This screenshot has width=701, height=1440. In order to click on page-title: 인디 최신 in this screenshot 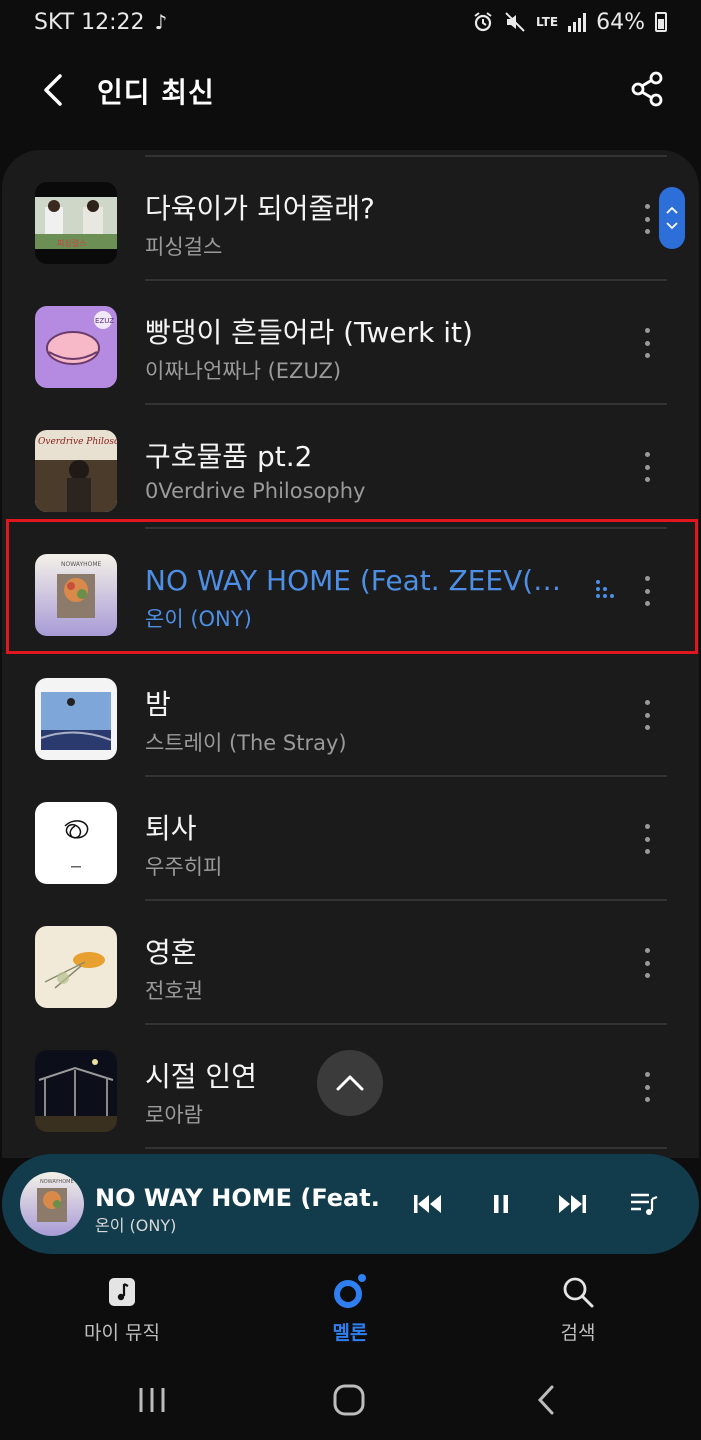, I will do `click(156, 92)`.